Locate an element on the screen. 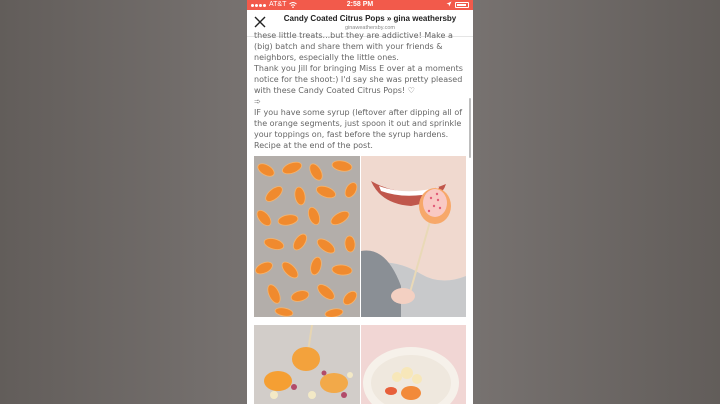  photo-child-with-pop is located at coordinates (413, 236).